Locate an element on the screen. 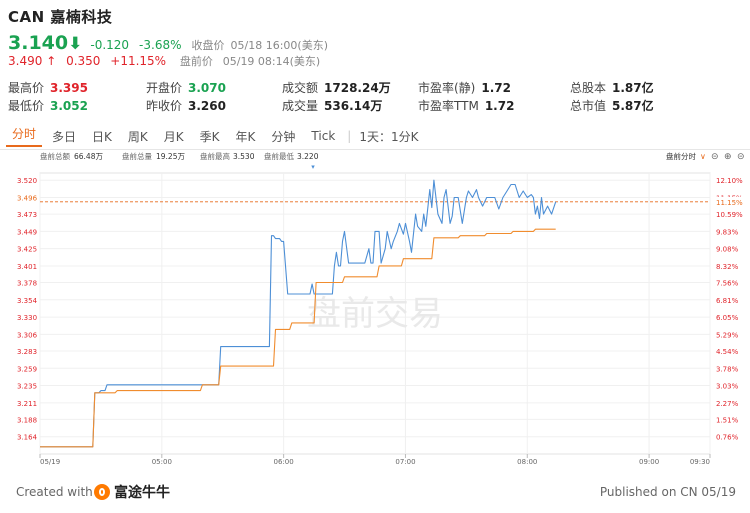 The width and height of the screenshot is (750, 513). tab-quarterly-k: 季K is located at coordinates (210, 136).